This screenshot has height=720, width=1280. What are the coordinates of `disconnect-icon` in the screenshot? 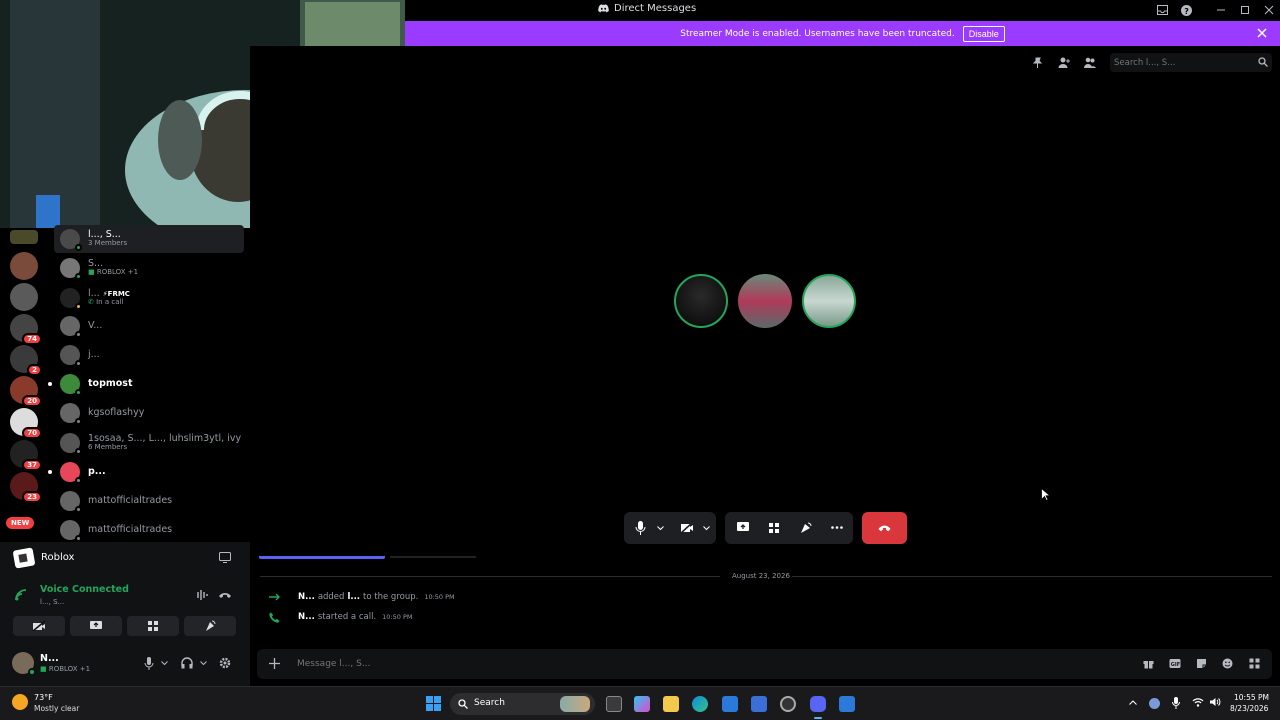 It's located at (225, 595).